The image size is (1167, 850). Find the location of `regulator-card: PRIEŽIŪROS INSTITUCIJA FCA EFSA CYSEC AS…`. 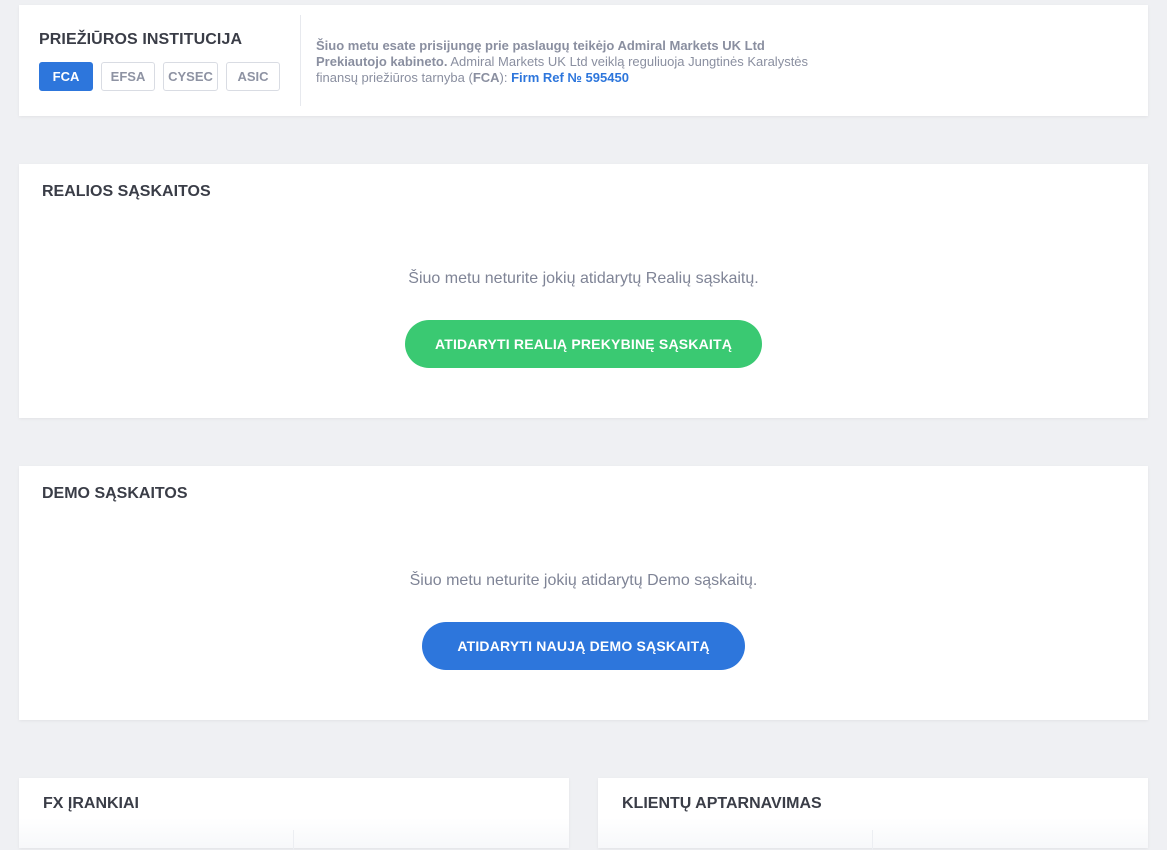

regulator-card: PRIEŽIŪROS INSTITUCIJA FCA EFSA CYSEC AS… is located at coordinates (583, 60).